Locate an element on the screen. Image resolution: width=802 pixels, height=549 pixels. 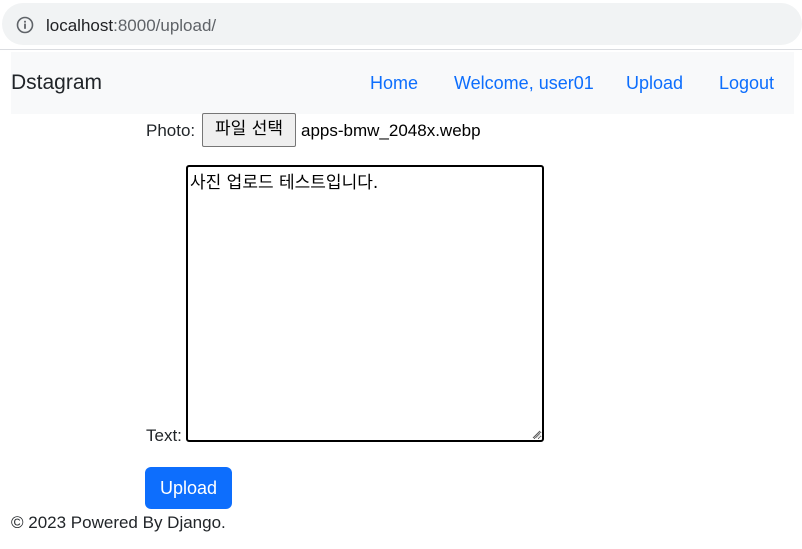
browser-address-bar: localhost:8000/upload/ is located at coordinates (401, 25).